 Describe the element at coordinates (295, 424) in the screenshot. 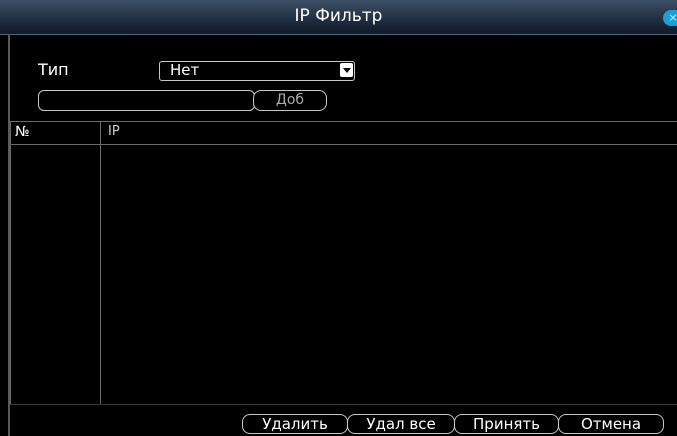

I see `delete-button: Удалить` at that location.